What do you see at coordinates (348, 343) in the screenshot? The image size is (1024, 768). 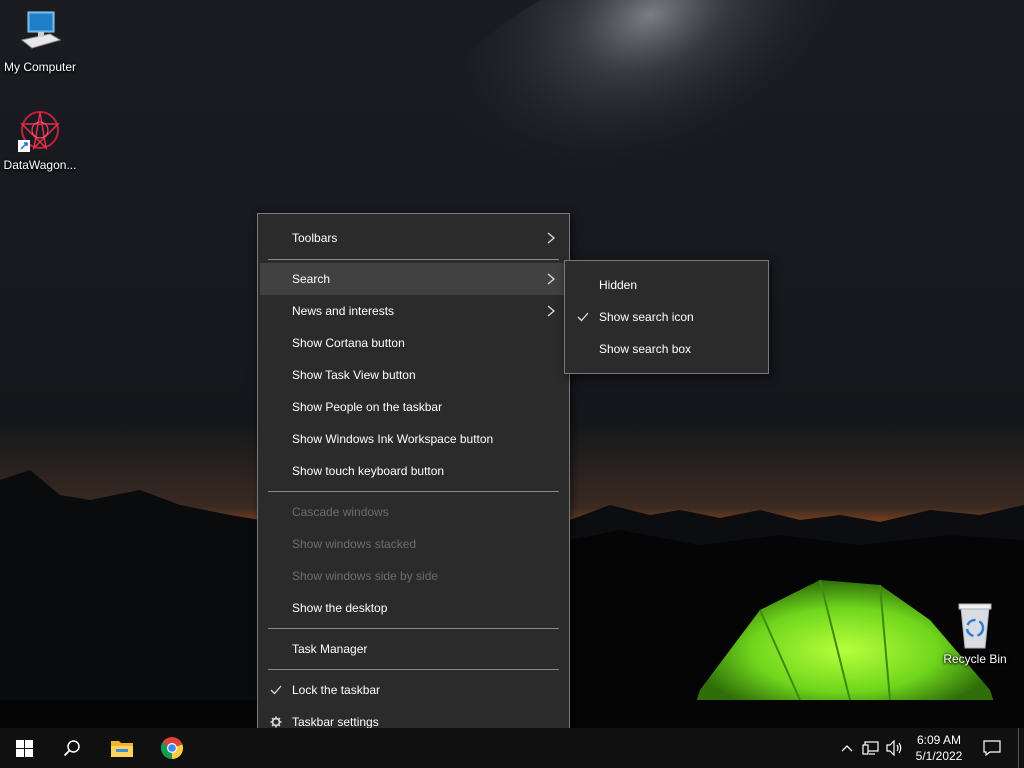 I see `menu-item-label: Show Cortana button` at bounding box center [348, 343].